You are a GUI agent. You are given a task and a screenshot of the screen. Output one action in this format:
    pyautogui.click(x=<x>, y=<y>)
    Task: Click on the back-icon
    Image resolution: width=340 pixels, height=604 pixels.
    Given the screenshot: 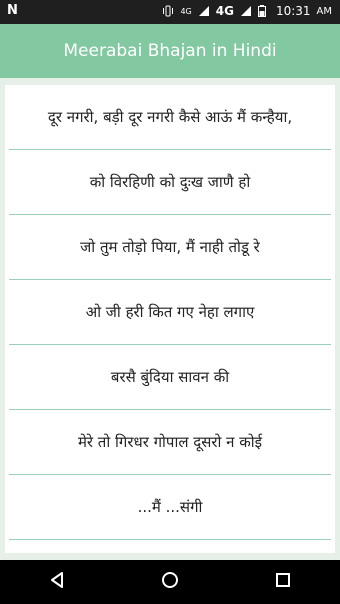 What is the action you would take?
    pyautogui.click(x=57, y=582)
    